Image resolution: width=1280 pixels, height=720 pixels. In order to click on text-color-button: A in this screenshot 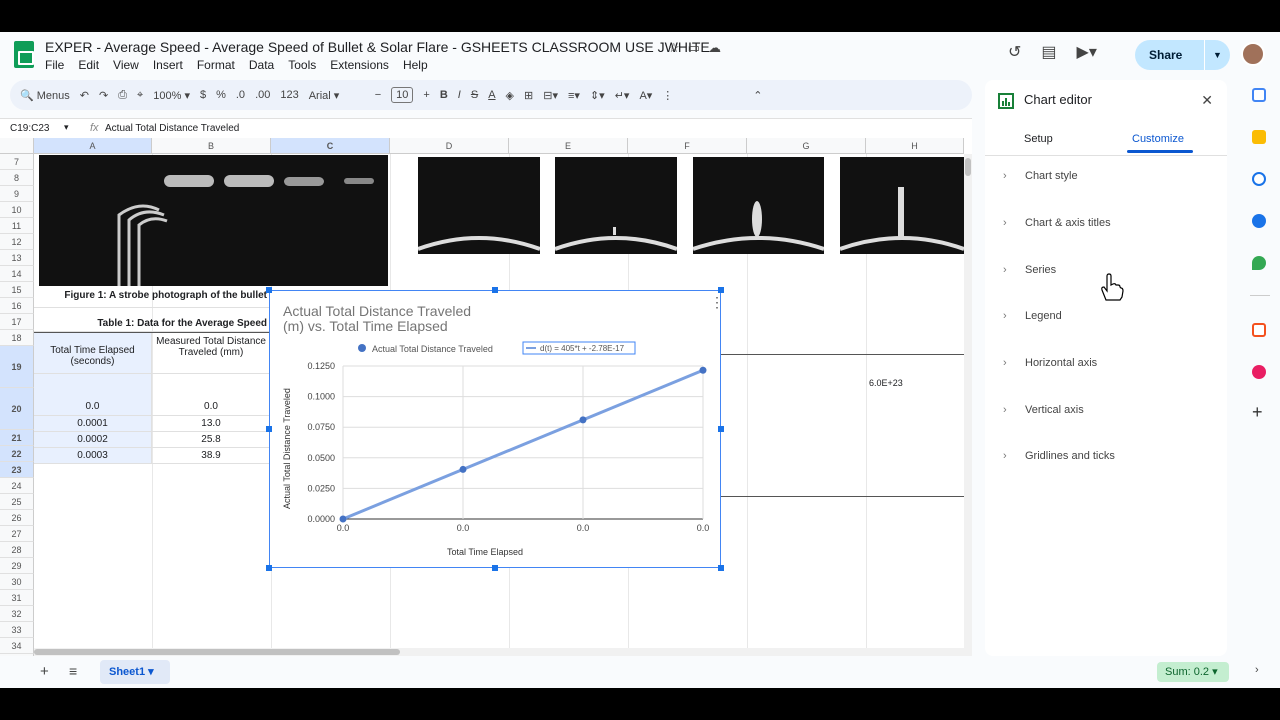, I will do `click(491, 95)`.